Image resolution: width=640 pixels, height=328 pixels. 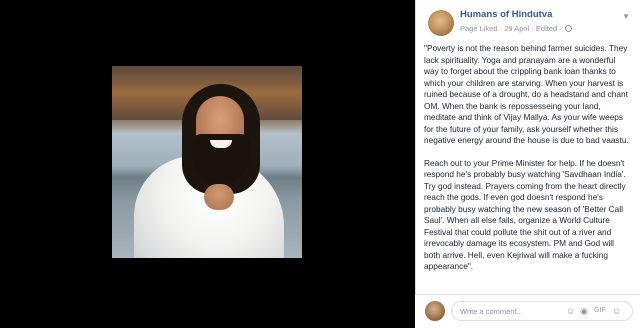 I want to click on sticker-icon: ☺, so click(x=616, y=311).